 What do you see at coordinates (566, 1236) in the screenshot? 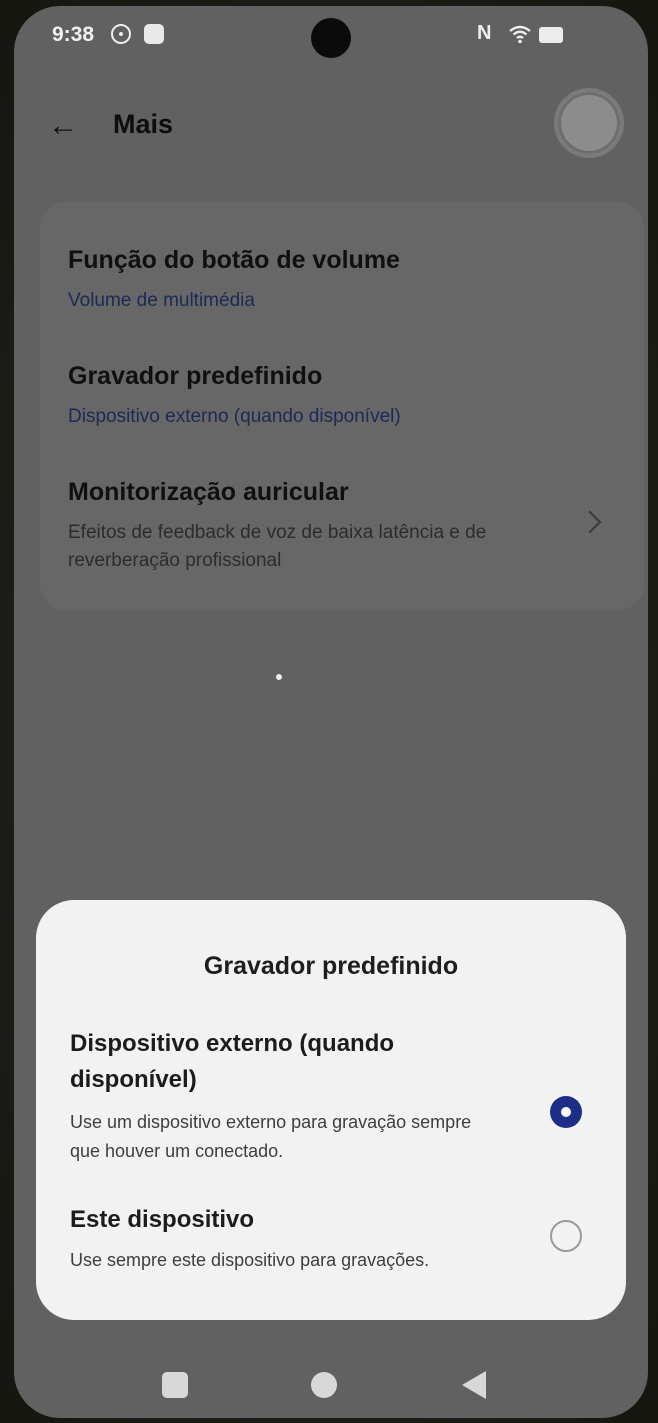
I see `radio-unselected-icon` at bounding box center [566, 1236].